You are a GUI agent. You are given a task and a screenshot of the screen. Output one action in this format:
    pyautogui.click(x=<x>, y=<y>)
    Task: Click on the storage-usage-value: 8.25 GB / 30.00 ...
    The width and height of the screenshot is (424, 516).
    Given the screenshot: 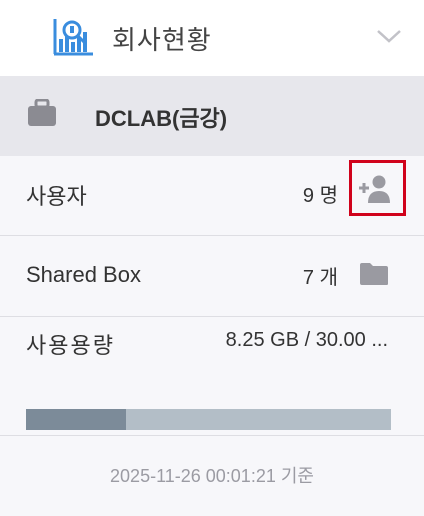 What is the action you would take?
    pyautogui.click(x=306, y=340)
    